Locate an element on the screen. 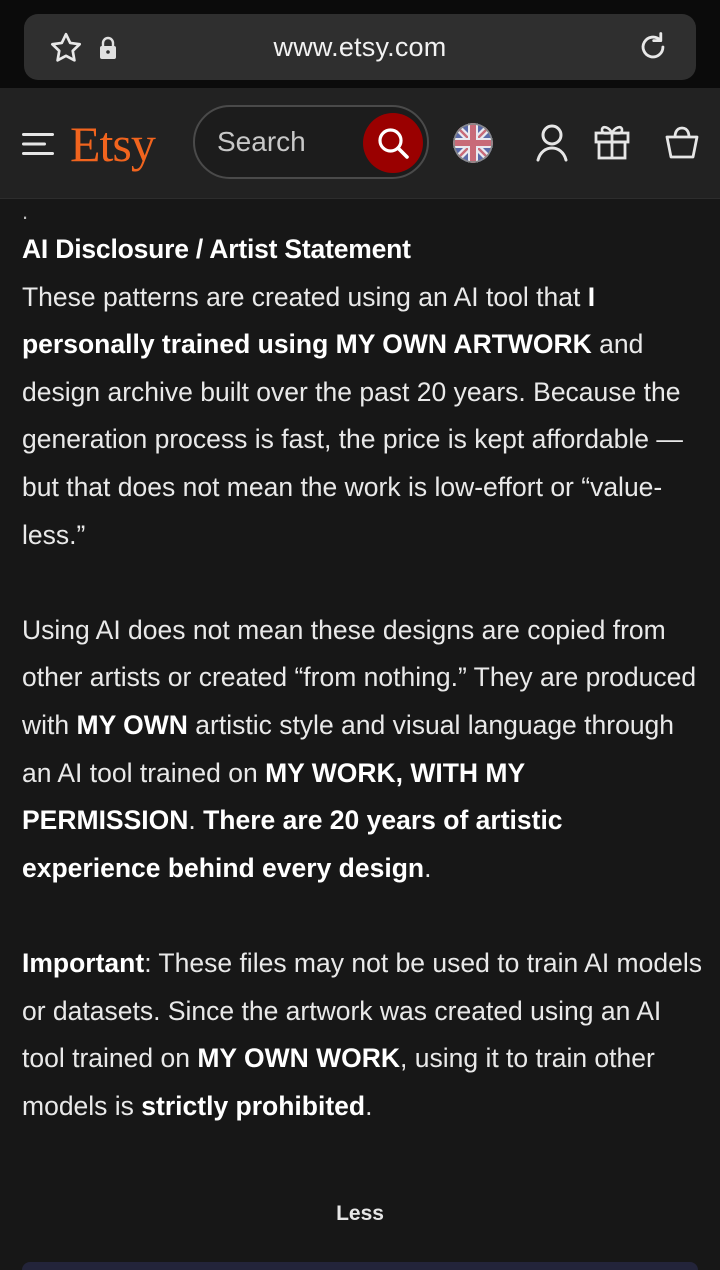 This screenshot has height=1270, width=720. bag-icon is located at coordinates (682, 142).